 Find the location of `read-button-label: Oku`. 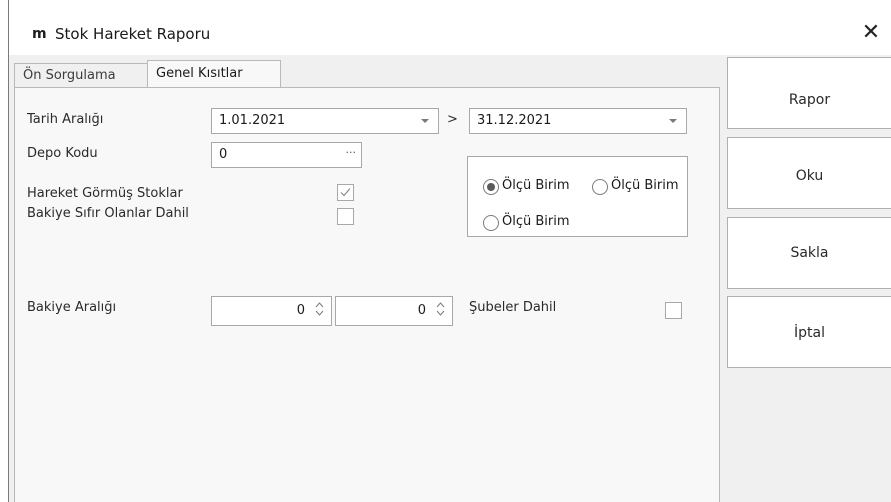

read-button-label: Oku is located at coordinates (809, 176).